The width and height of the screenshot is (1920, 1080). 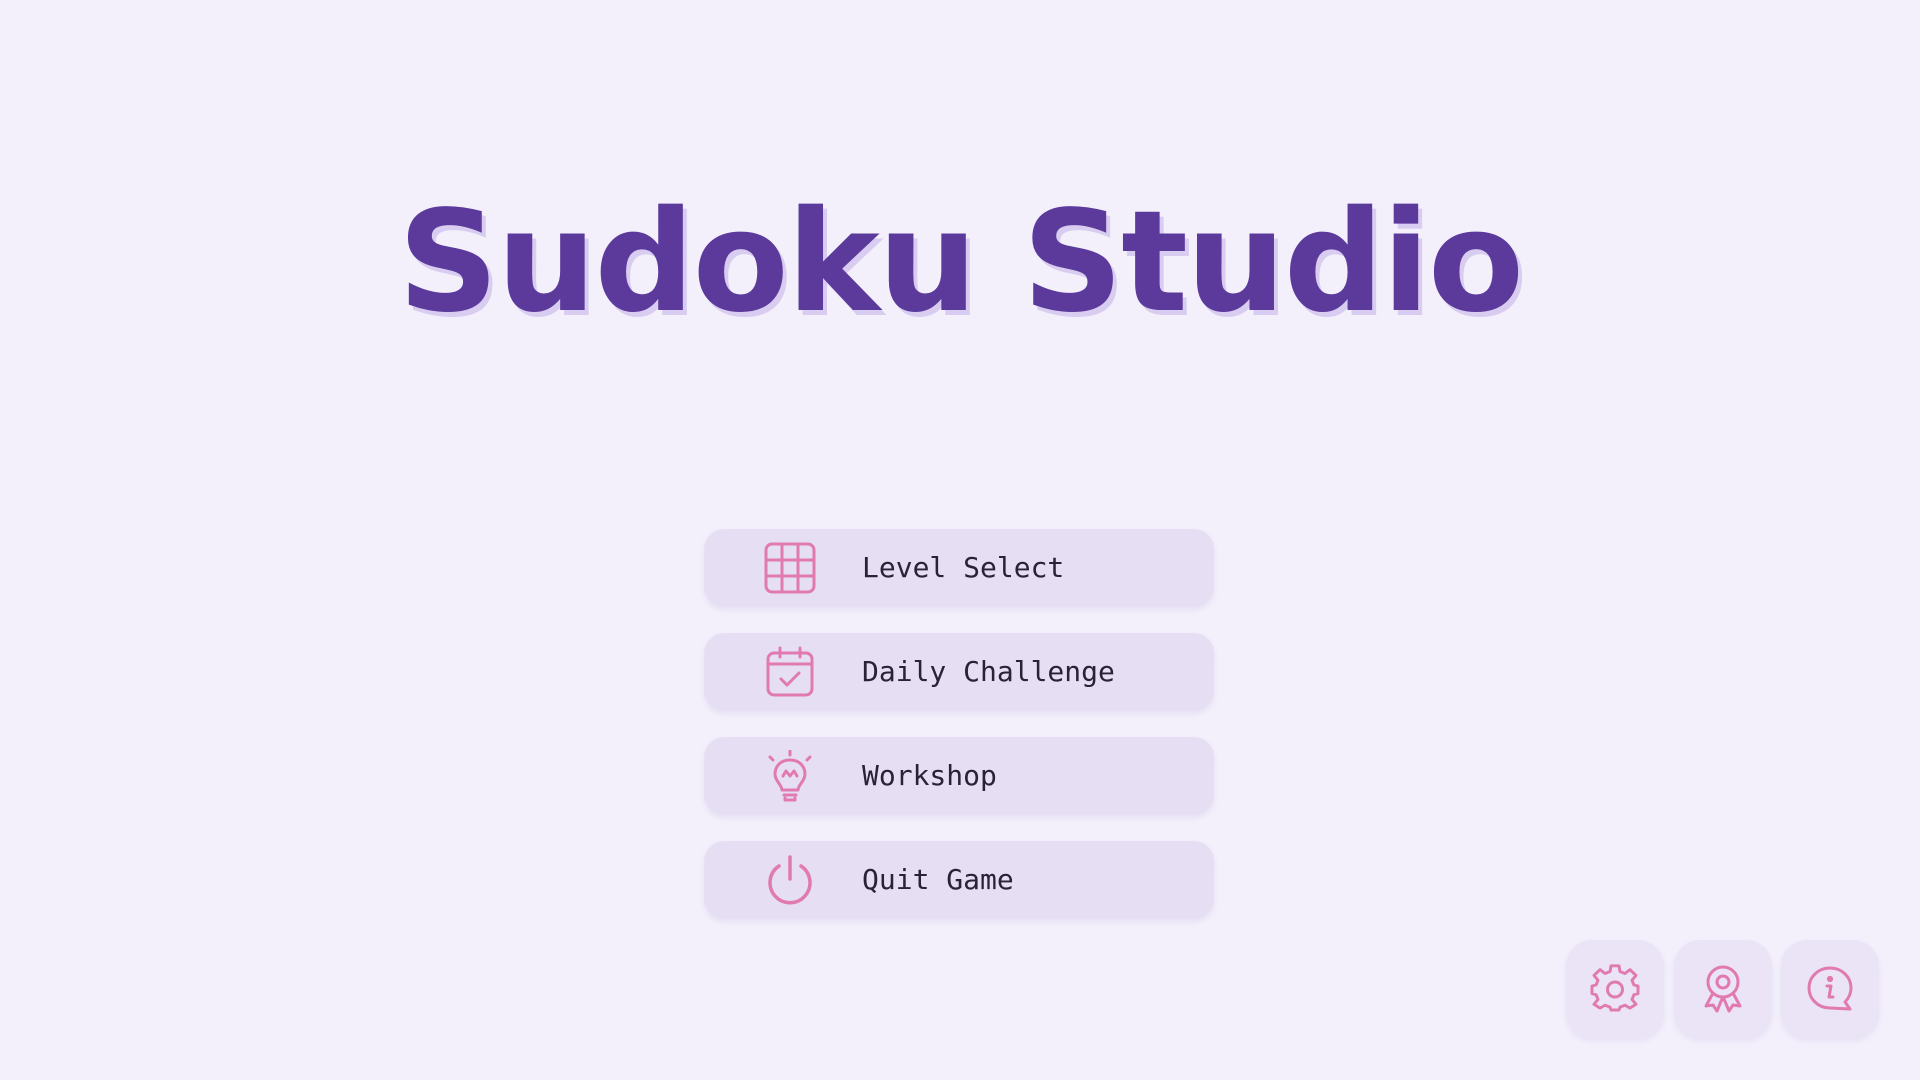 I want to click on level-select-button: Level Select, so click(x=959, y=568).